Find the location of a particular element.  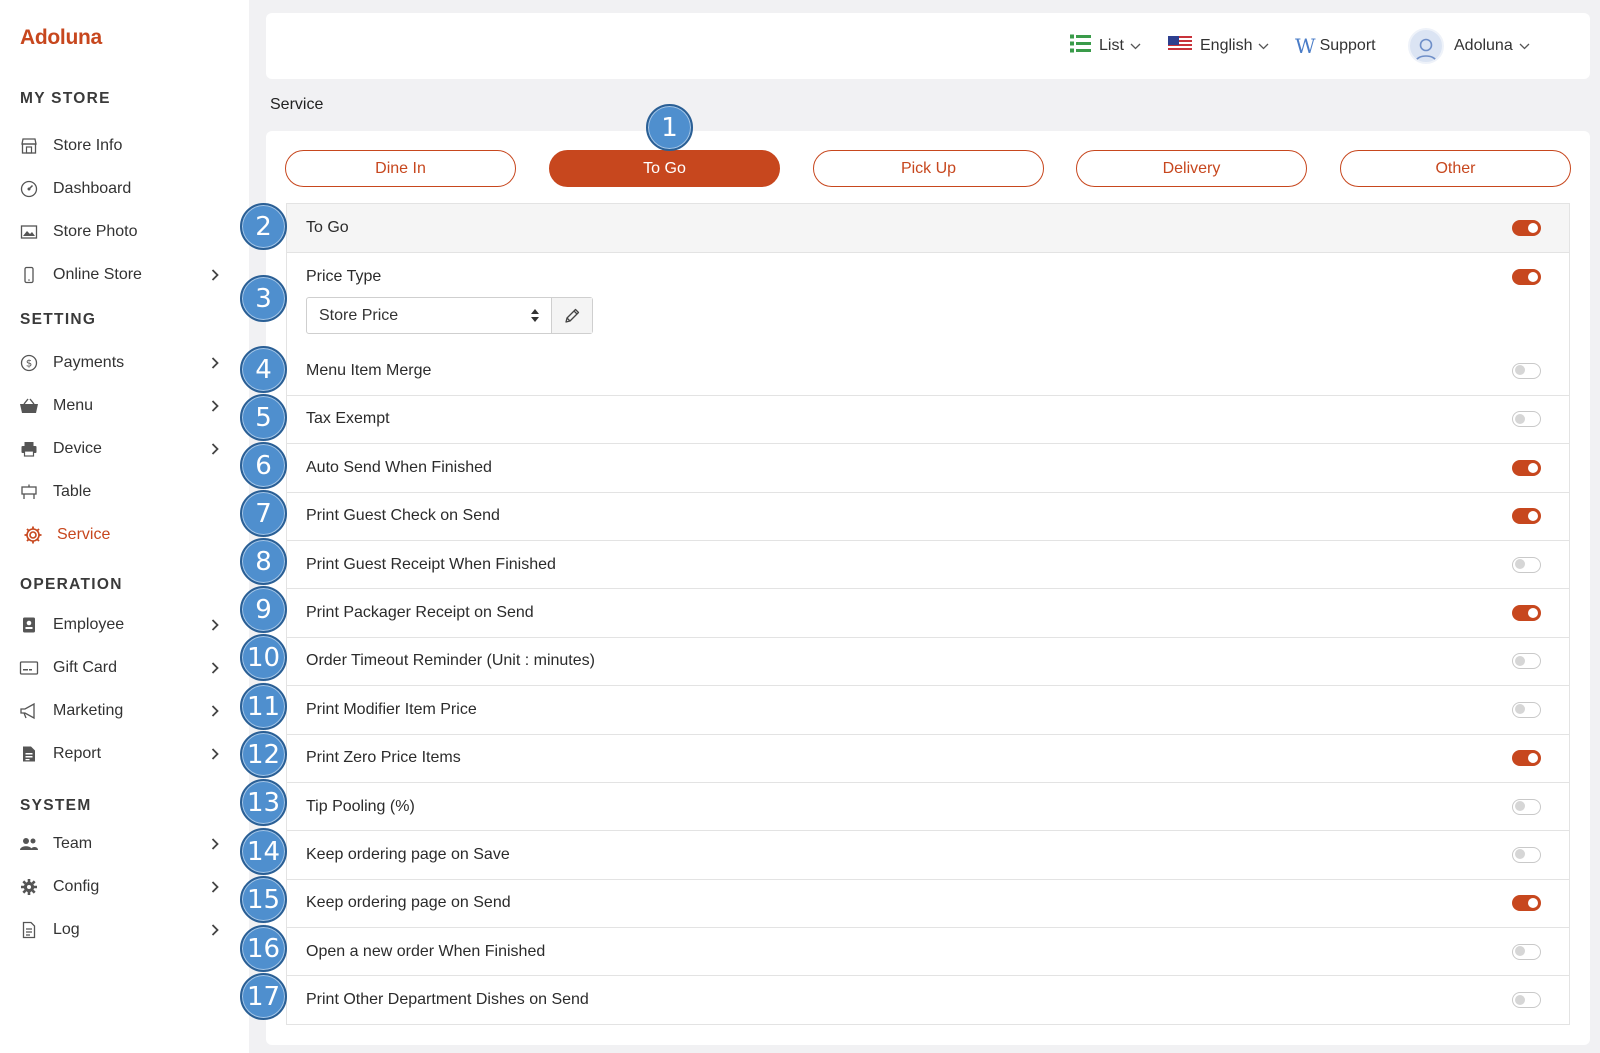

giftcard-icon is located at coordinates (29, 668).